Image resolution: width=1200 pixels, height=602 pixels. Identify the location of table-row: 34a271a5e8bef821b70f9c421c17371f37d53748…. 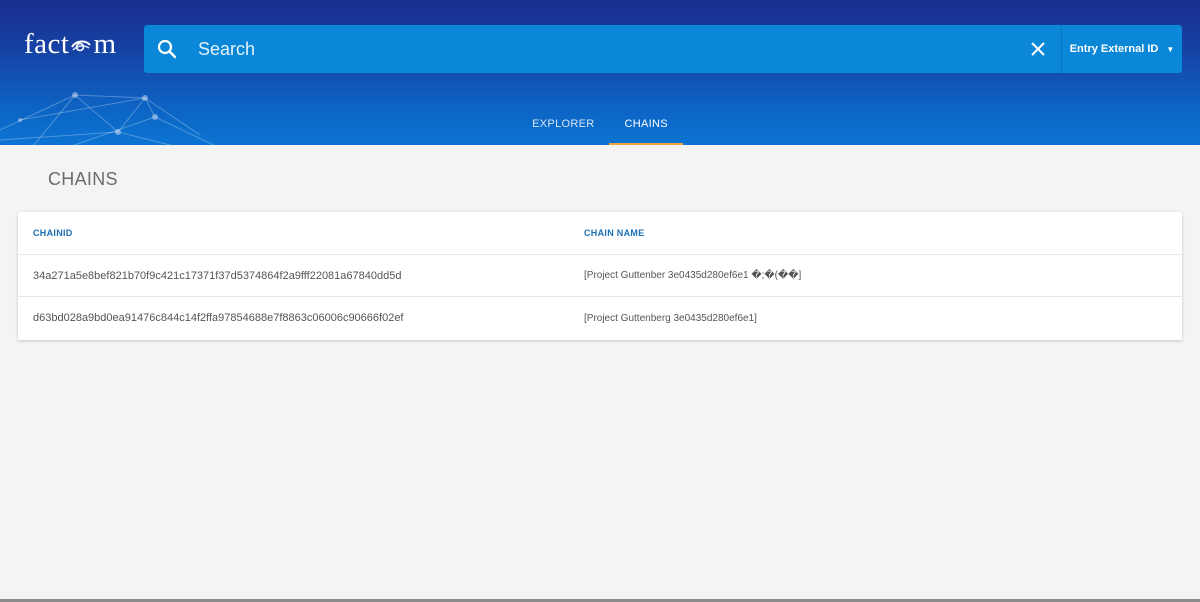
(600, 276).